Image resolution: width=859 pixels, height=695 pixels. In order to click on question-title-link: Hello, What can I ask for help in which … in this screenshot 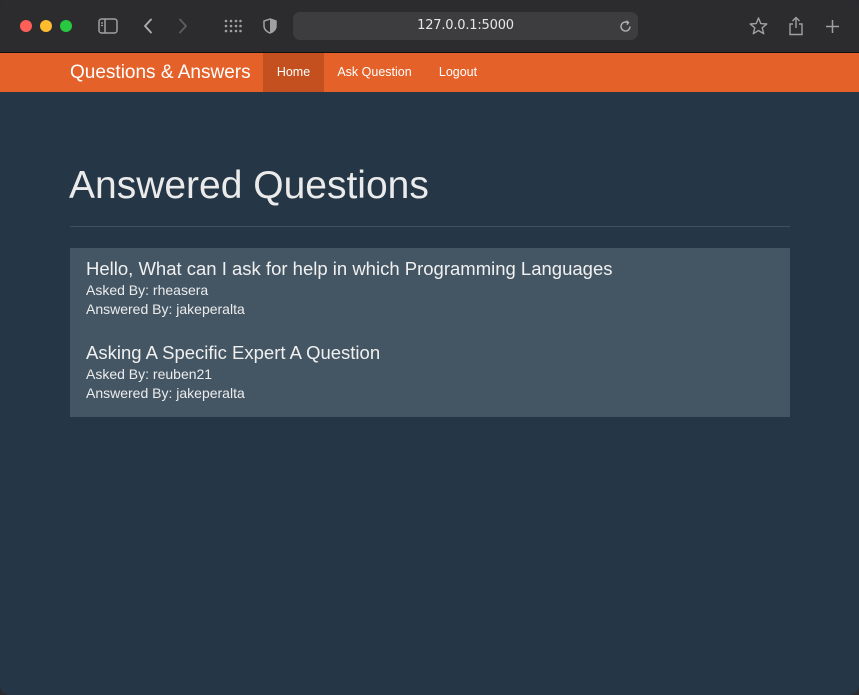, I will do `click(431, 269)`.